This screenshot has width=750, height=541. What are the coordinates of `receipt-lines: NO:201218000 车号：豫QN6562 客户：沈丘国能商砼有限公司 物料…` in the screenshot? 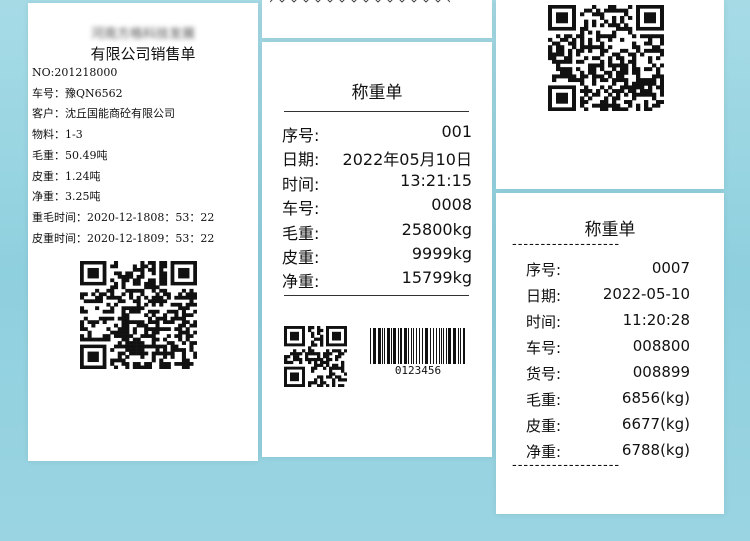 It's located at (123, 156).